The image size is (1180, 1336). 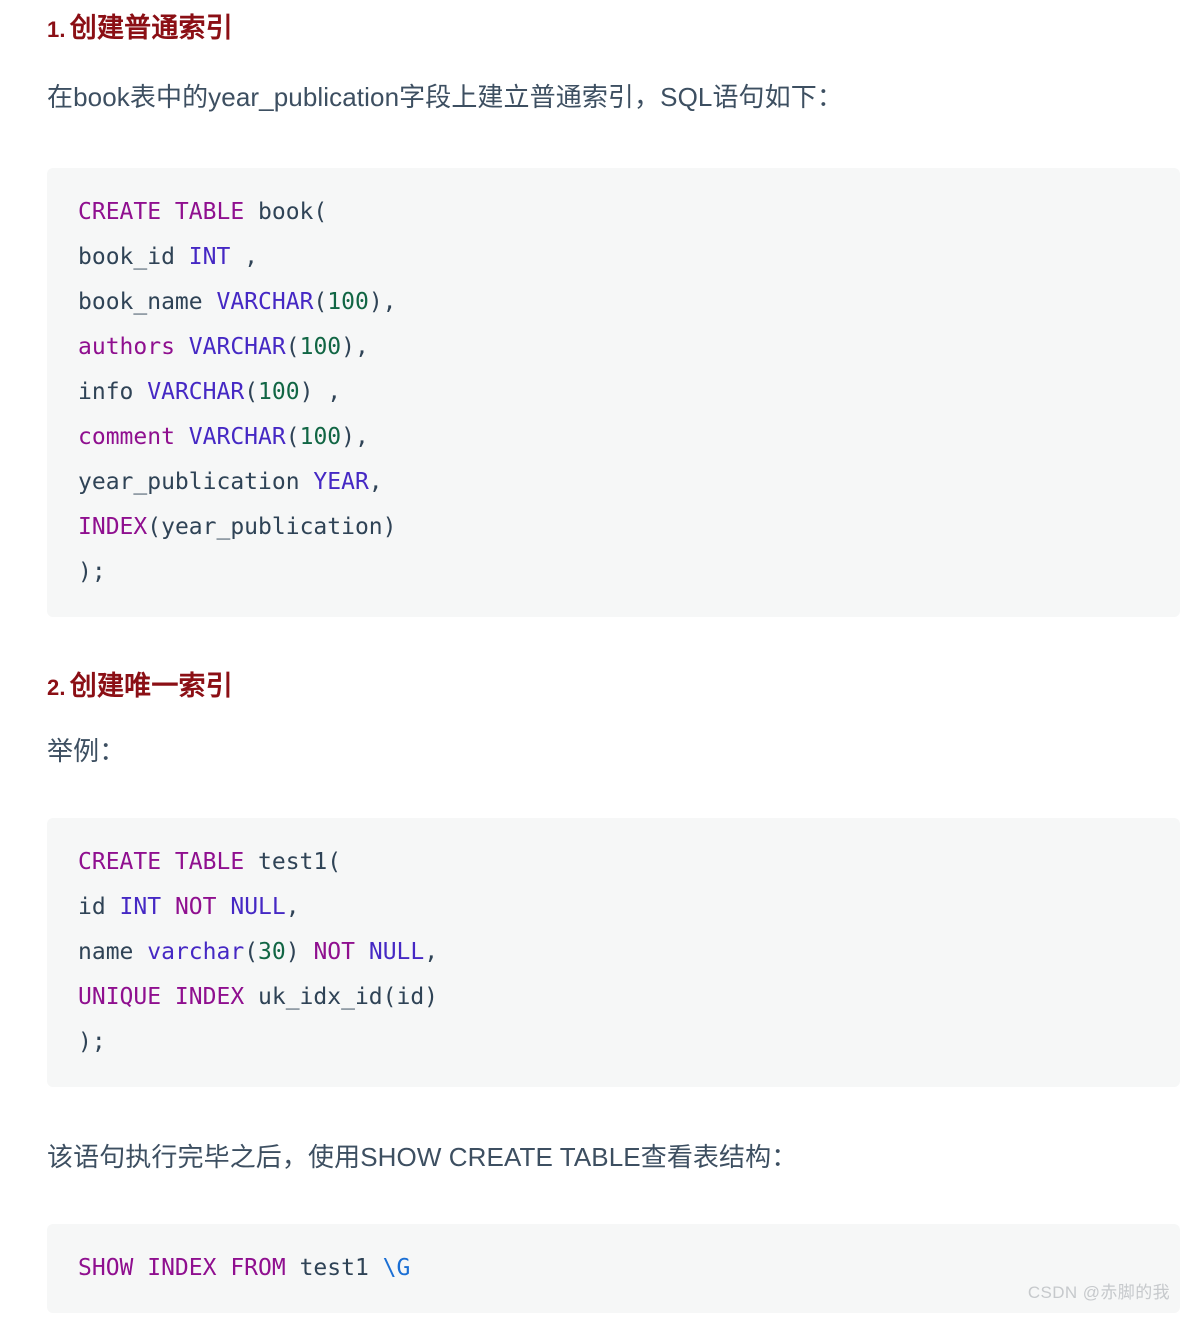 I want to click on section-title-2: 创建唯一索引, so click(x=151, y=685).